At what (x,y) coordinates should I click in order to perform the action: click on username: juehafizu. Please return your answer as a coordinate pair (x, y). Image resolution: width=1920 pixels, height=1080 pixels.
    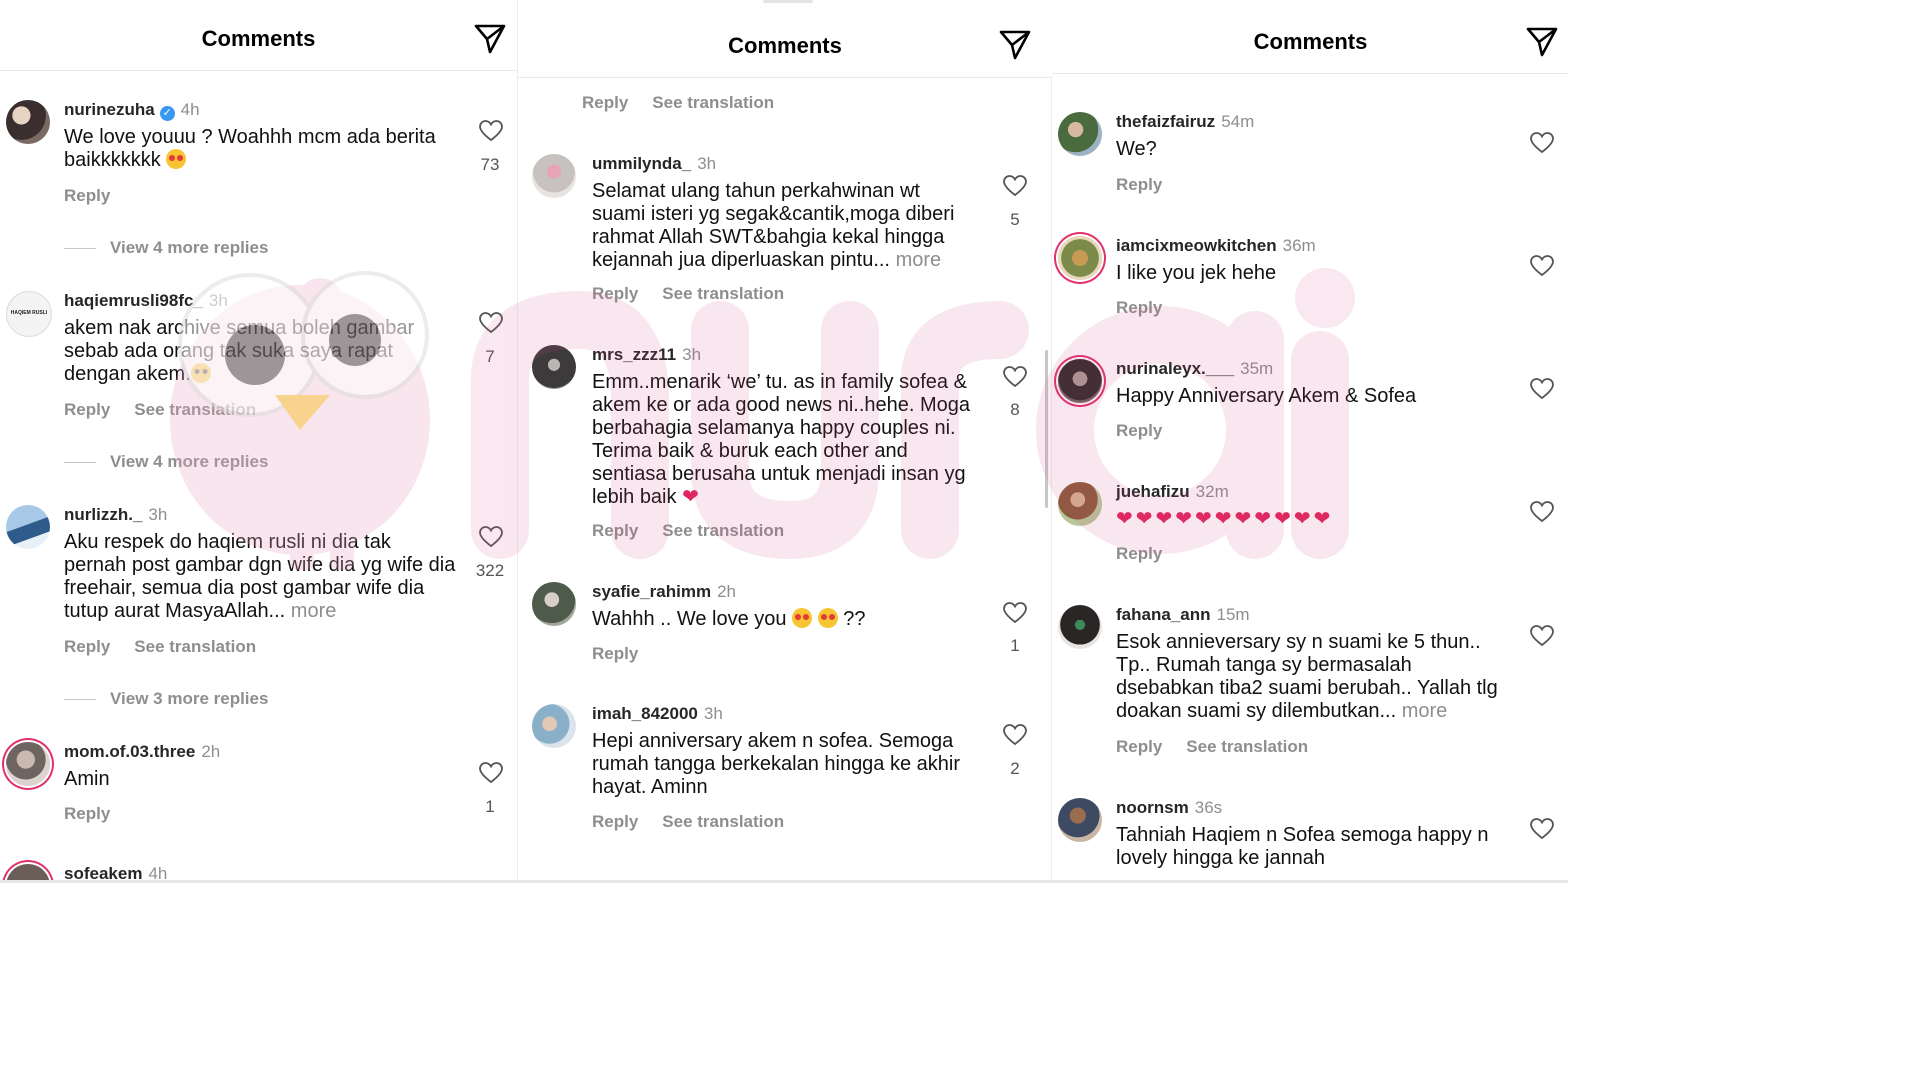
    Looking at the image, I should click on (1153, 491).